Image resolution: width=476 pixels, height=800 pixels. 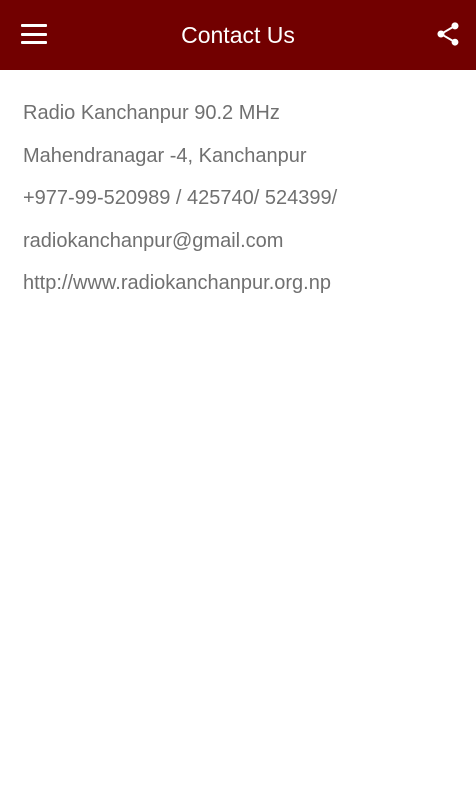 I want to click on email-address: radiokanchanpur@gmail.com, so click(x=243, y=241).